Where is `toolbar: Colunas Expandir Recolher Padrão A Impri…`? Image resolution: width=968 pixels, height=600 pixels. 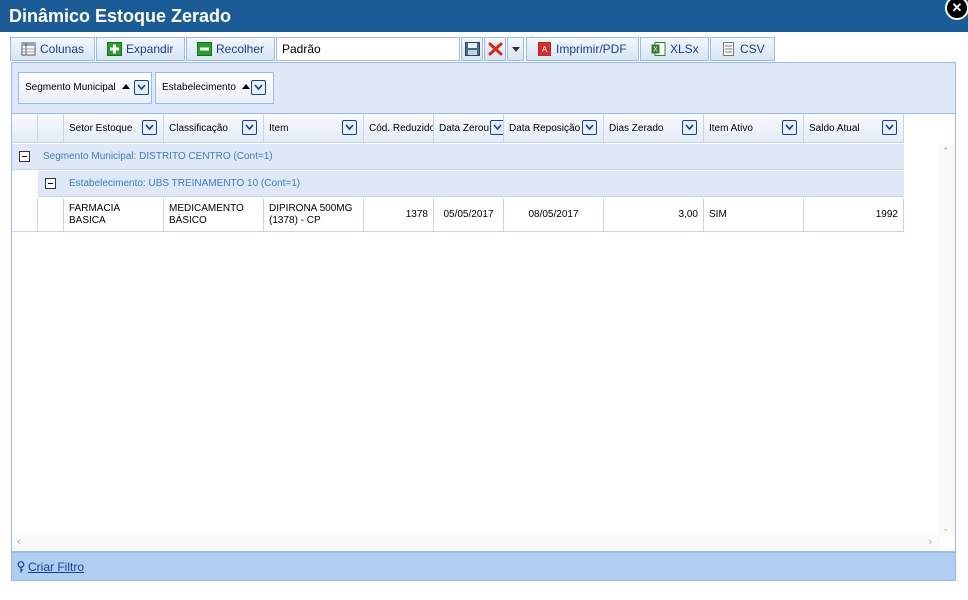 toolbar: Colunas Expandir Recolher Padrão A Impri… is located at coordinates (392, 49).